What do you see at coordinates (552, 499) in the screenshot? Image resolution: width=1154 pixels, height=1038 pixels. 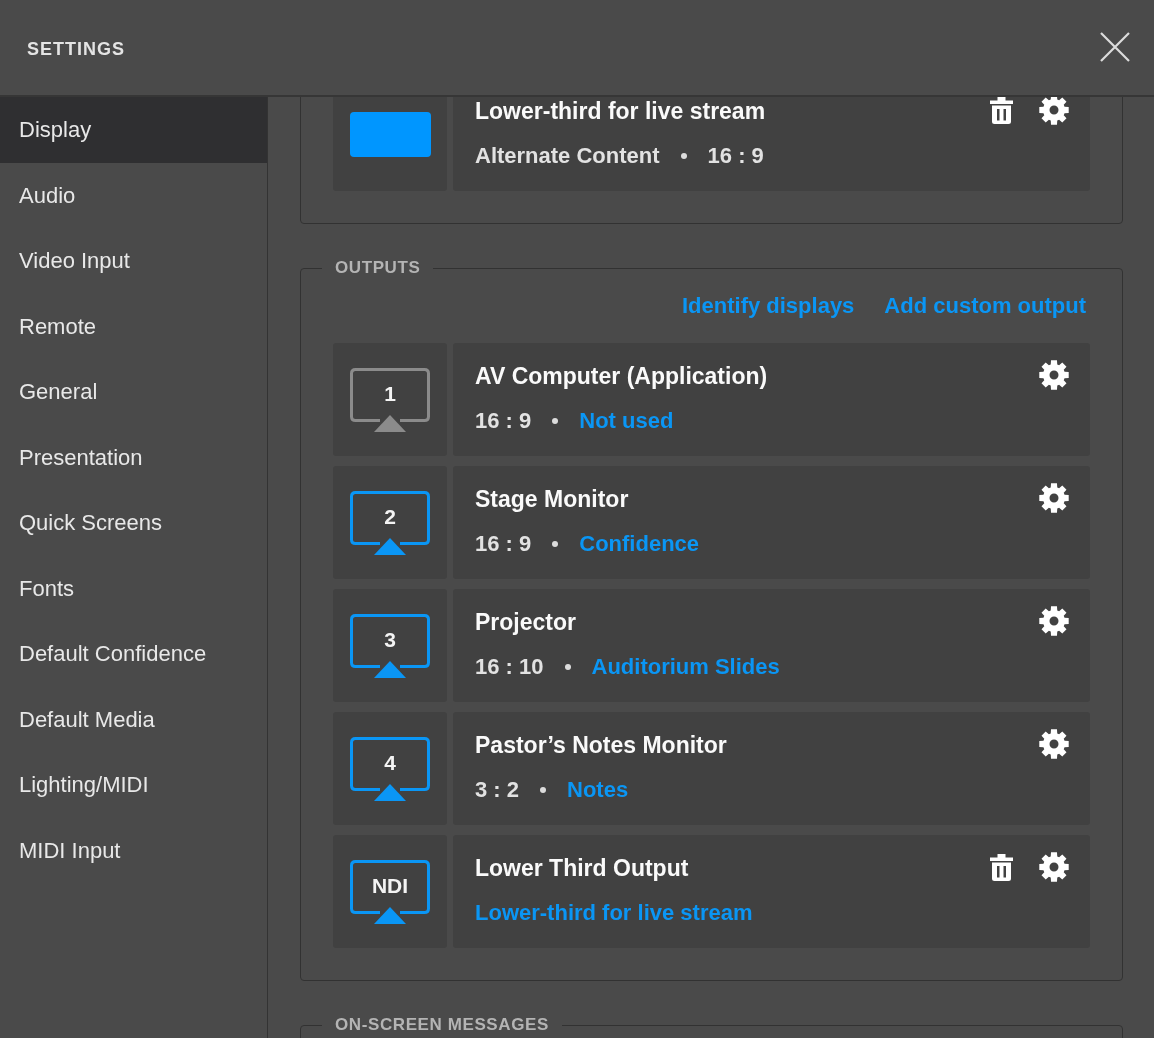 I see `item-title: Stage Monitor` at bounding box center [552, 499].